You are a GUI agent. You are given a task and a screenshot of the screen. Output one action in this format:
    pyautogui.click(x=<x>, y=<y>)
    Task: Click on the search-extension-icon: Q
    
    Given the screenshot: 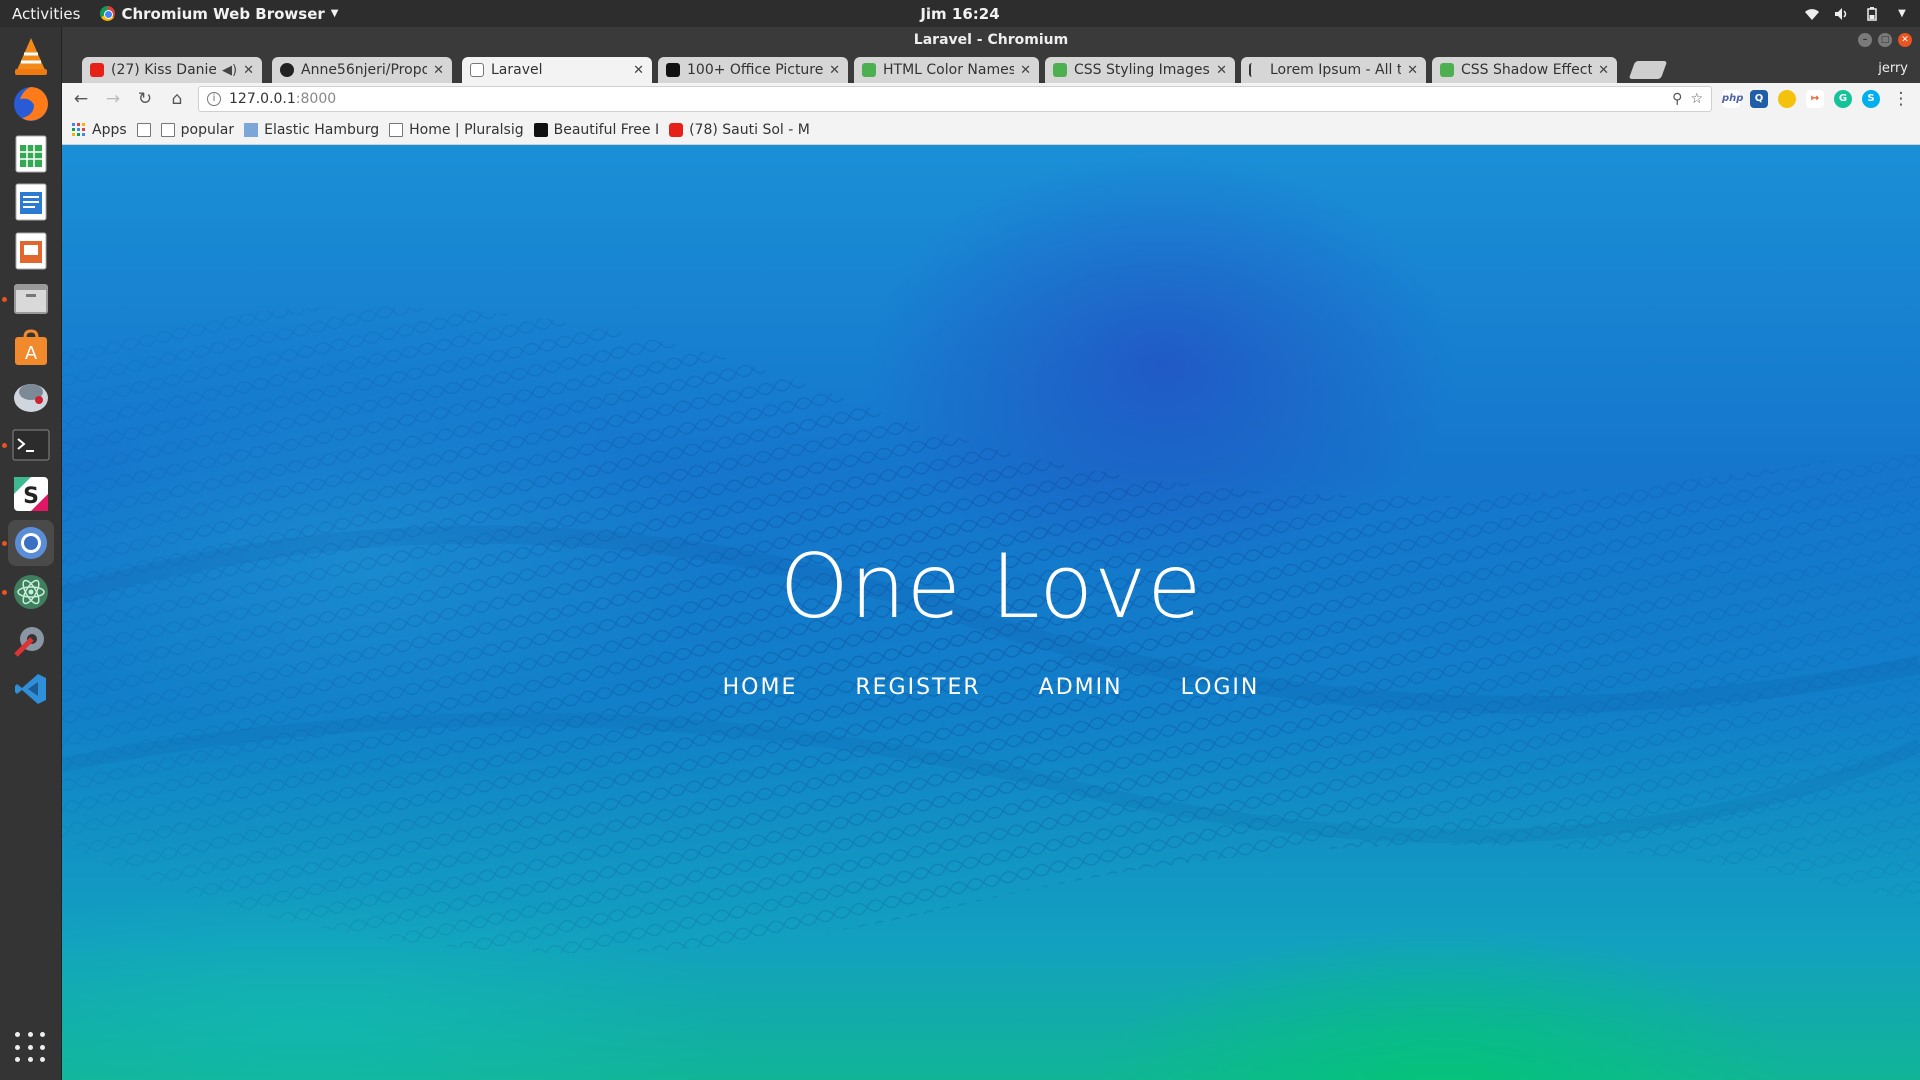 What is the action you would take?
    pyautogui.click(x=1759, y=99)
    